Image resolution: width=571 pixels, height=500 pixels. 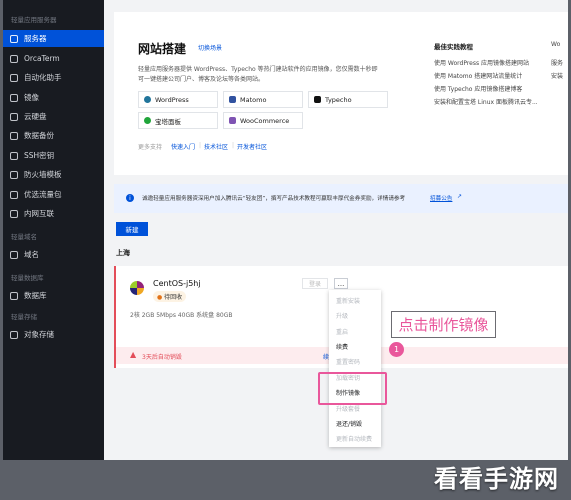 What do you see at coordinates (348, 300) in the screenshot?
I see `menu-item-reinstall: 重新安装` at bounding box center [348, 300].